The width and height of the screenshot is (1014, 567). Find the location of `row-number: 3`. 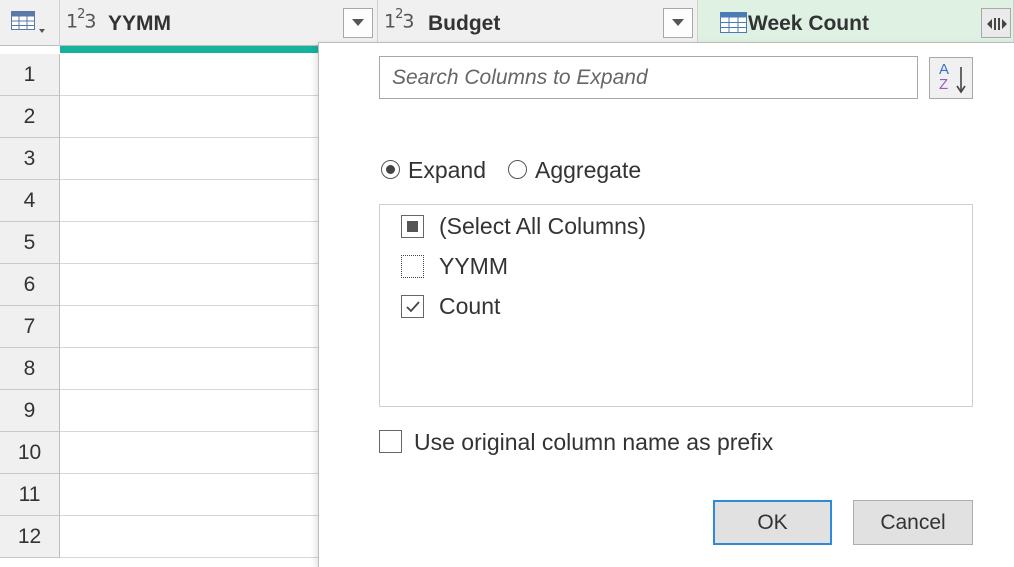

row-number: 3 is located at coordinates (30, 159).